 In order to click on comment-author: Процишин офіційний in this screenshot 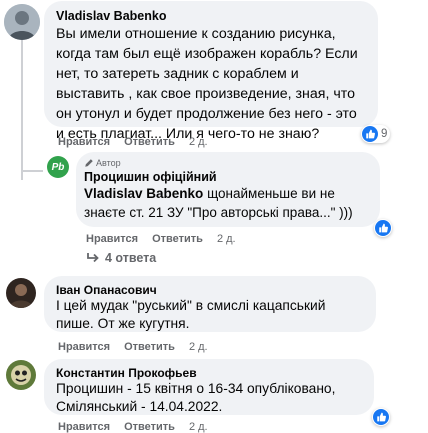, I will do `click(228, 177)`.